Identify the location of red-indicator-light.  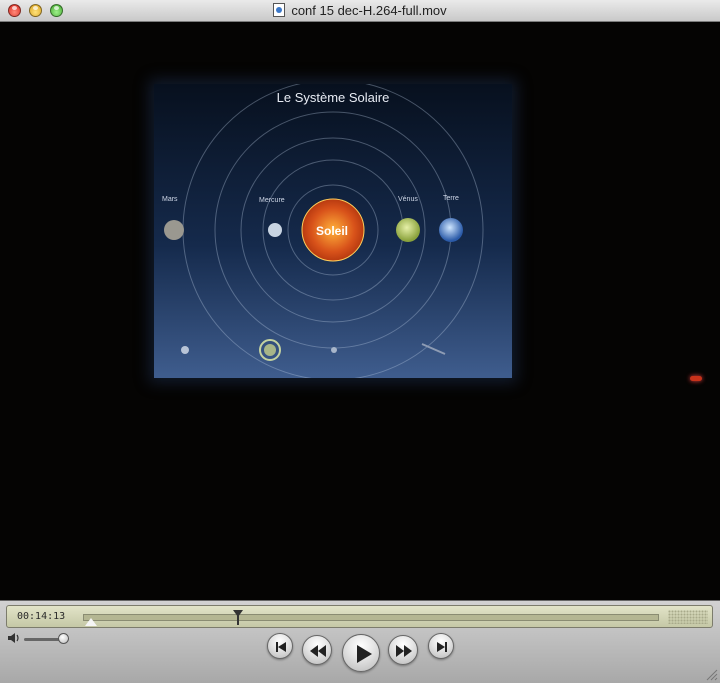
(696, 378).